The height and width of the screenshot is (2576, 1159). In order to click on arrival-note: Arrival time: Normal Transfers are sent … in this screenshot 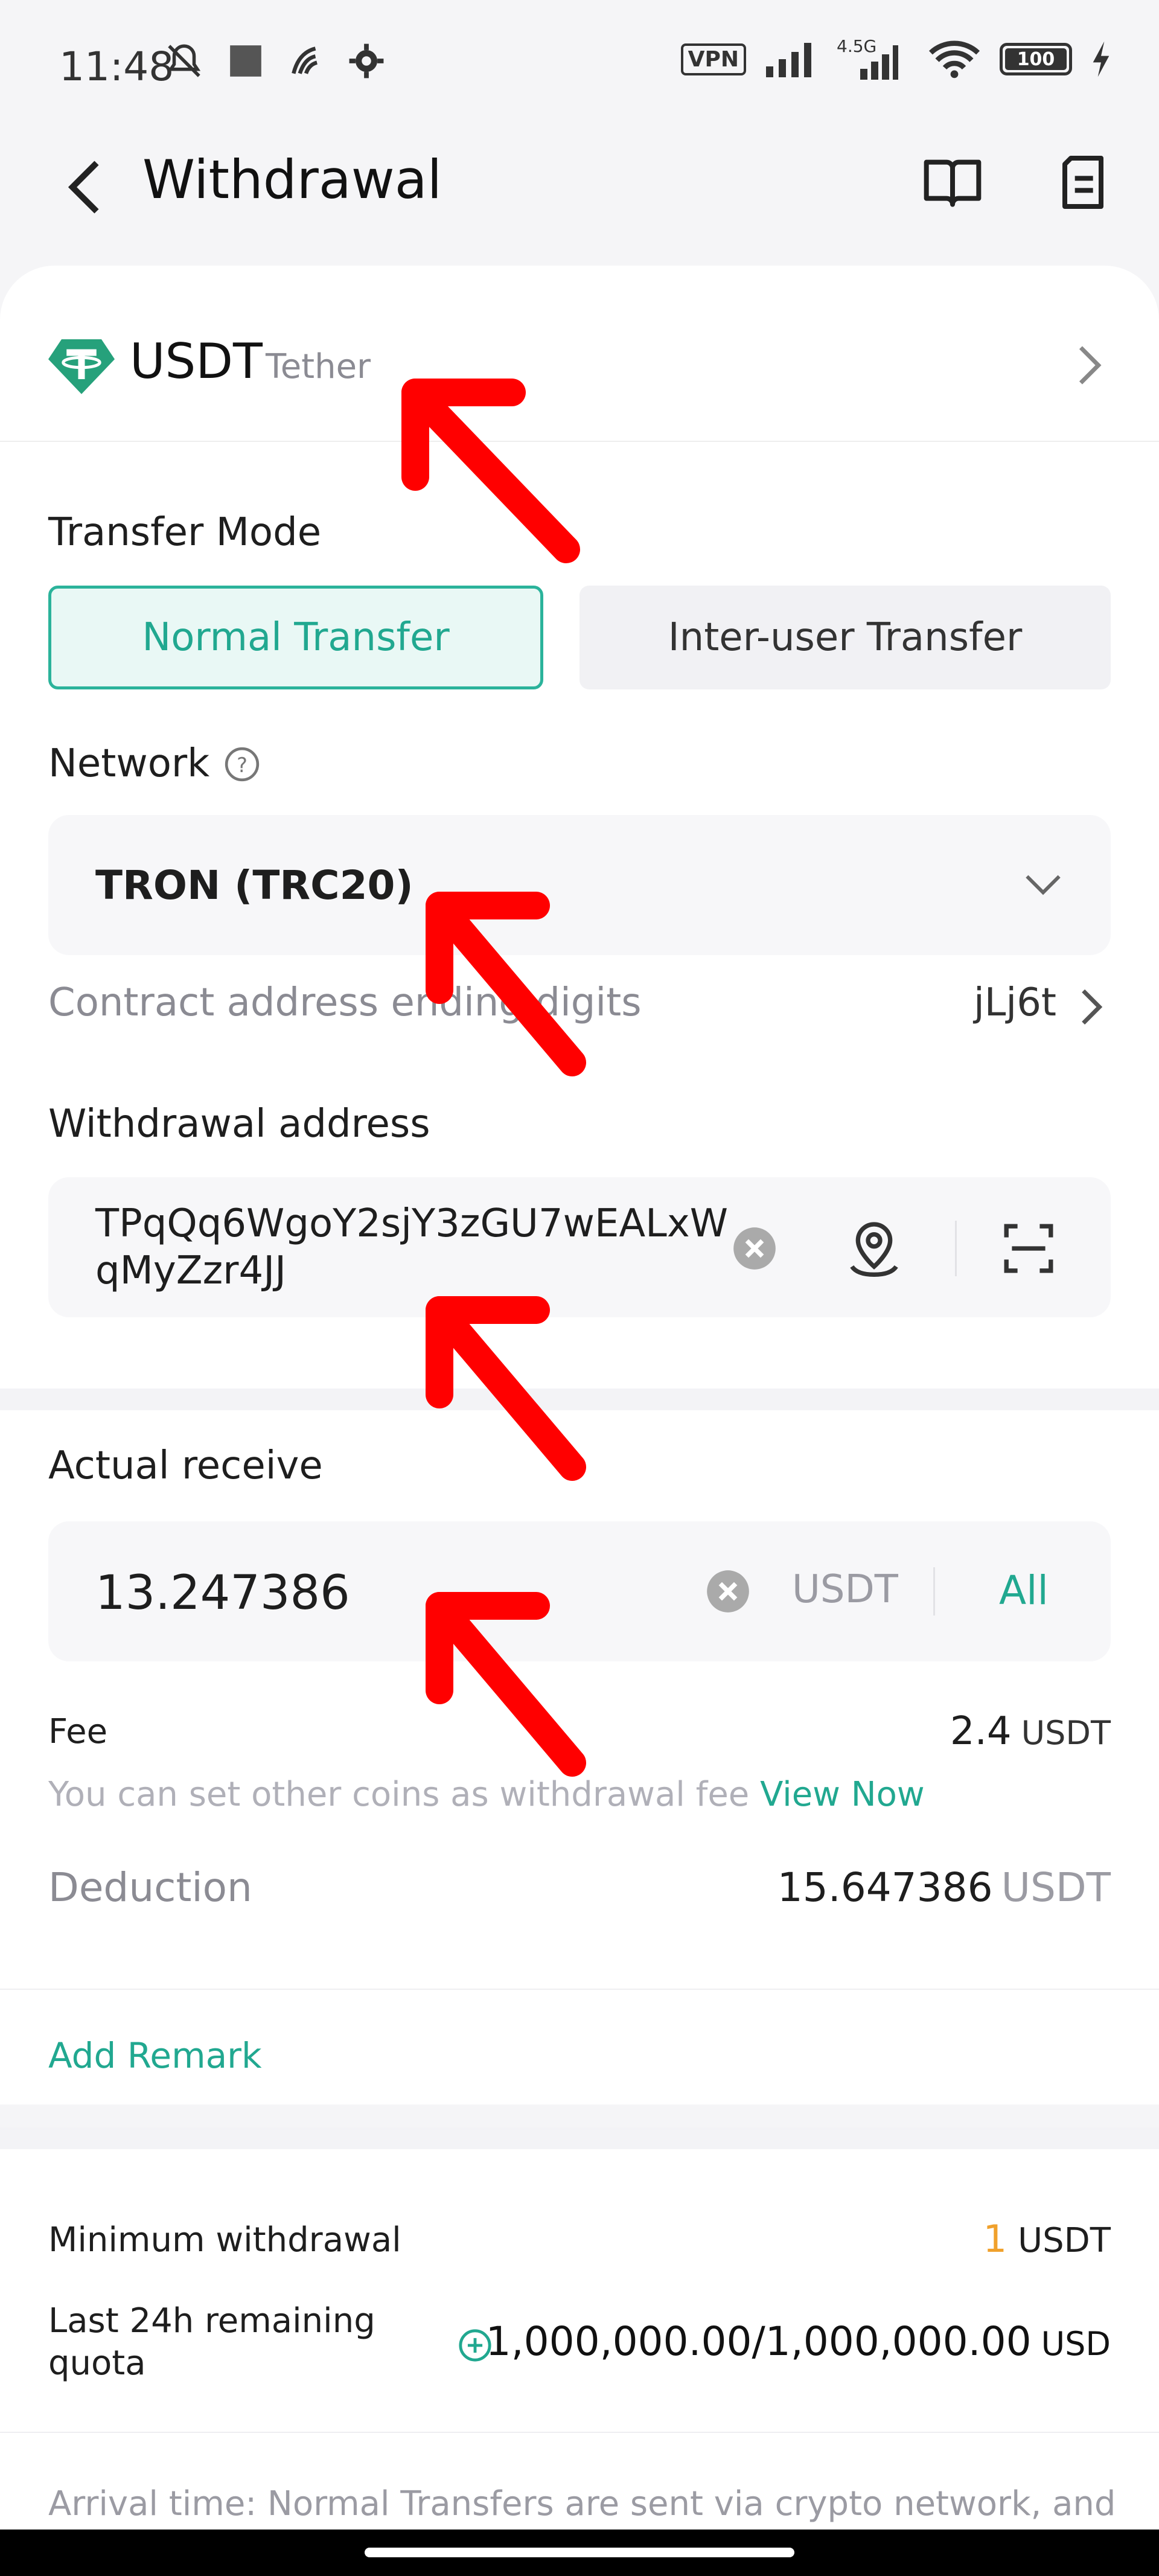, I will do `click(582, 2503)`.